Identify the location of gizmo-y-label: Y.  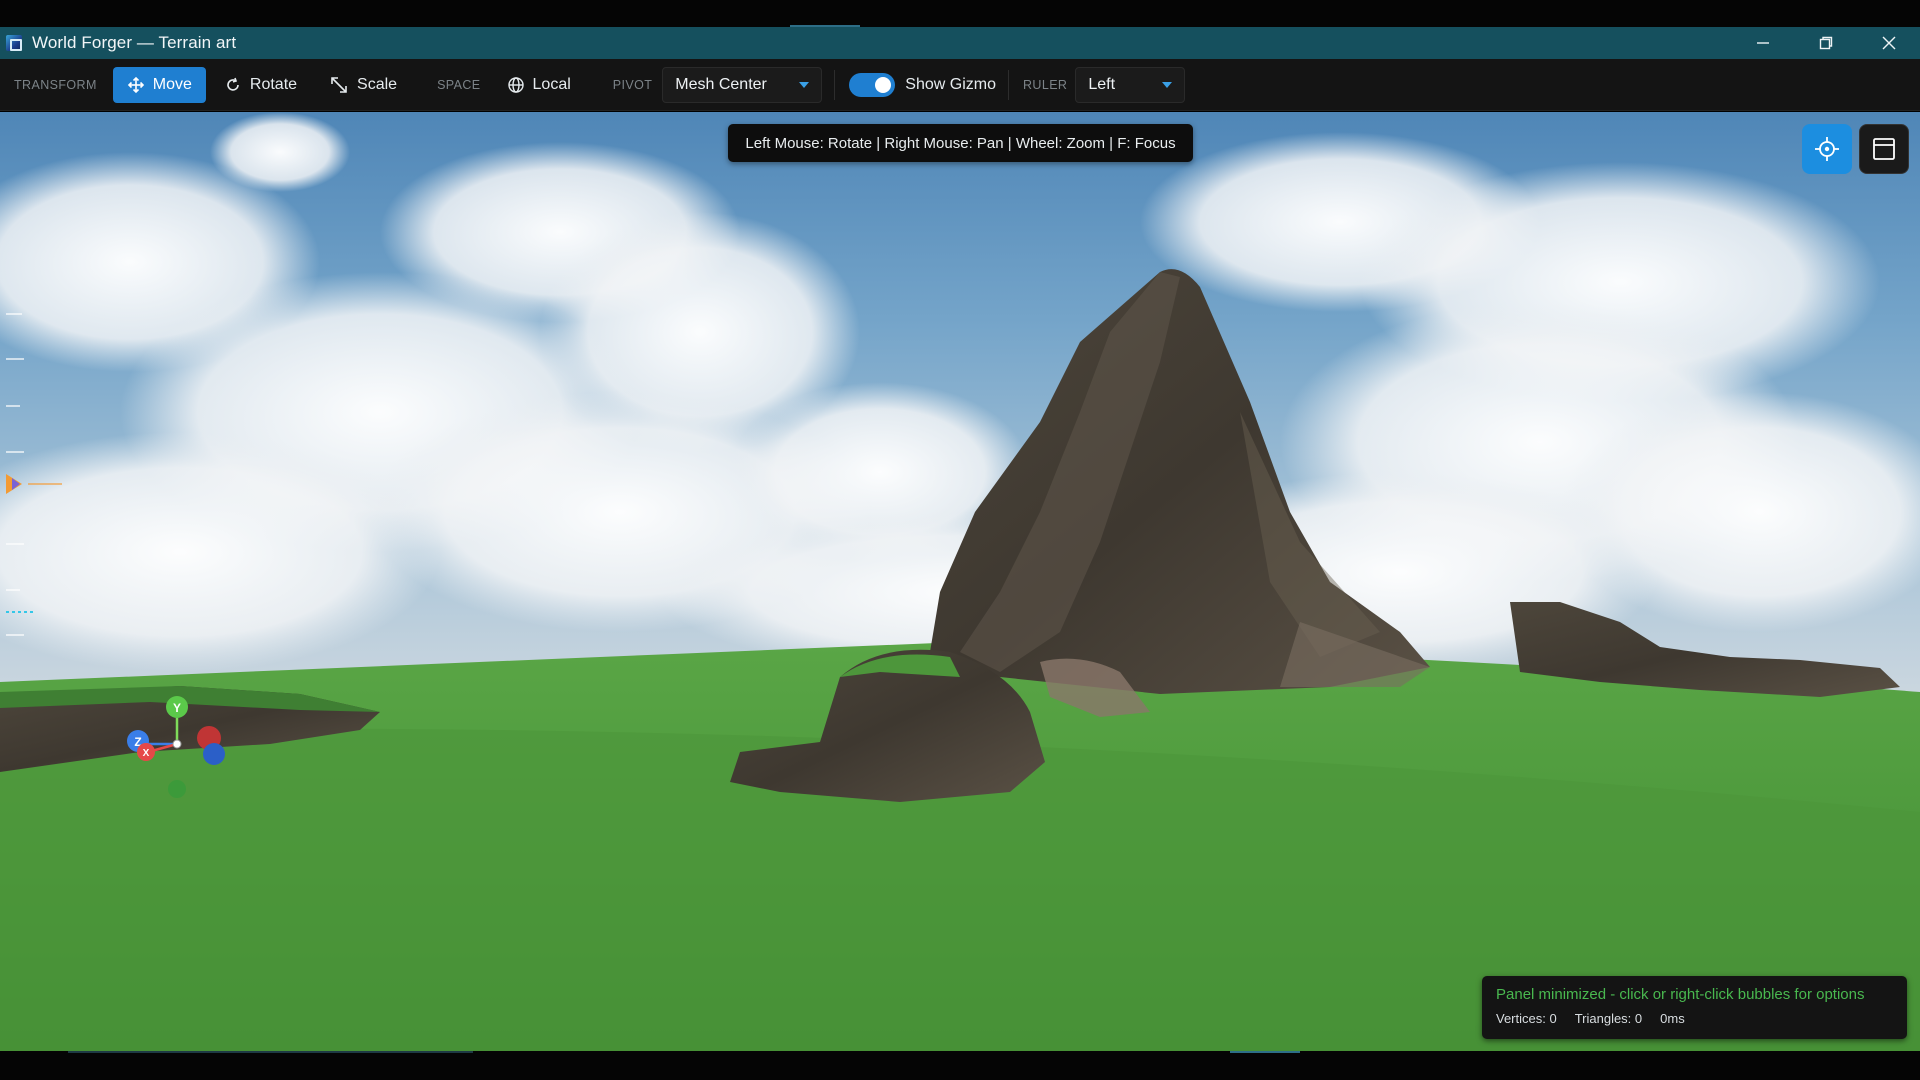
(177, 708).